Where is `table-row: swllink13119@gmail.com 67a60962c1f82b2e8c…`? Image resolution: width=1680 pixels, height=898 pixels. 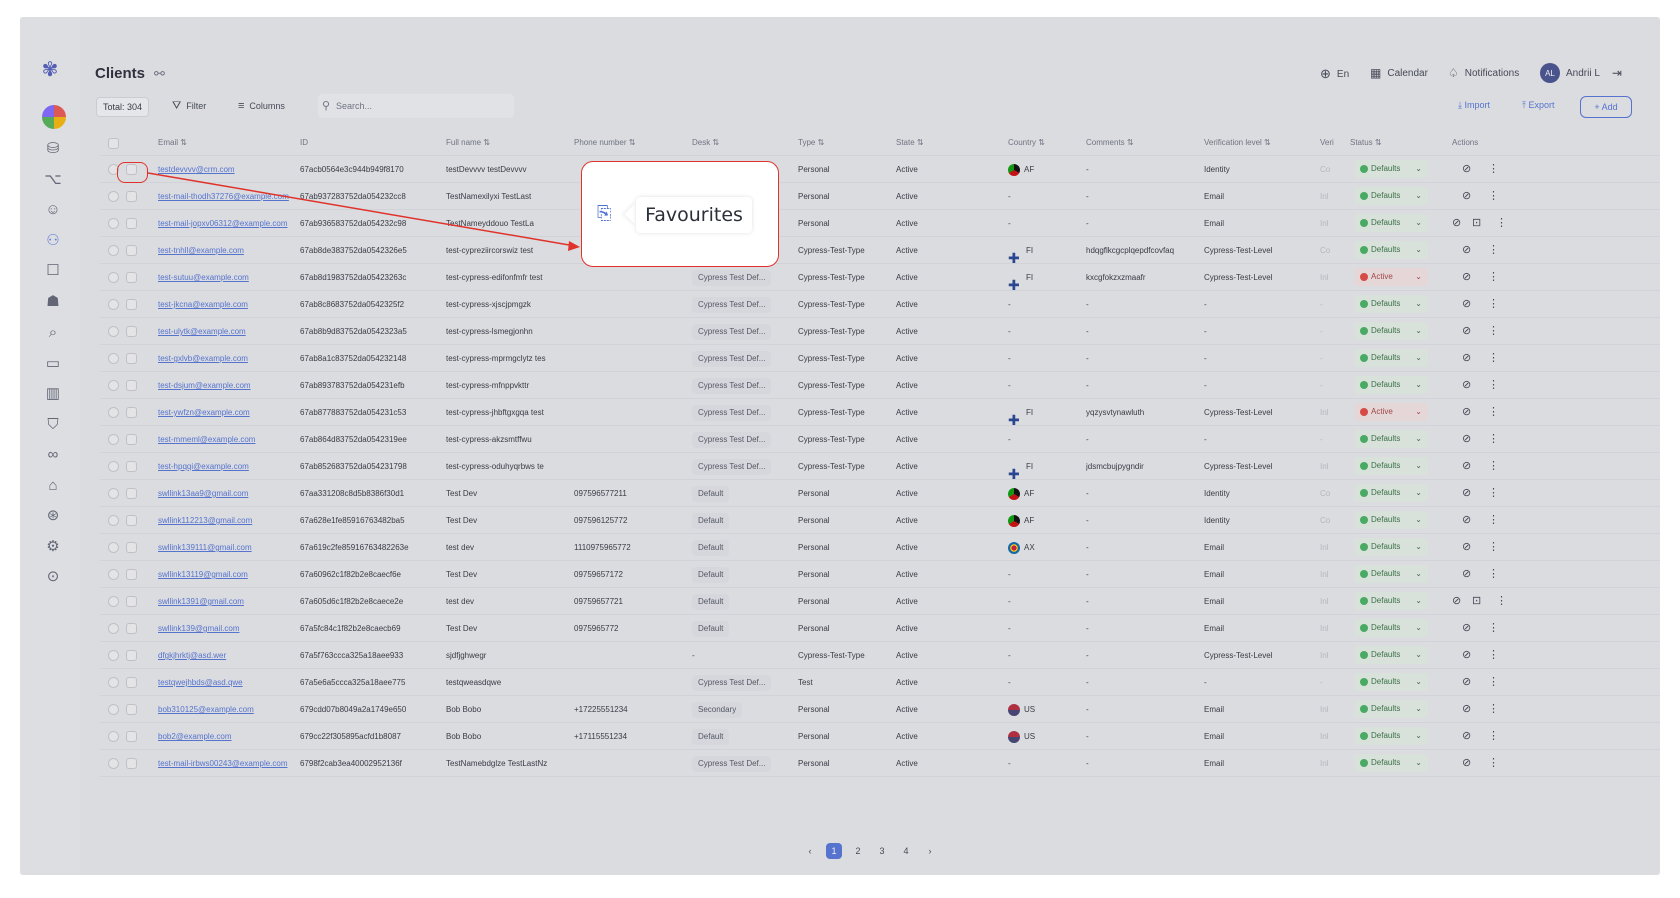 table-row: swllink13119@gmail.com 67a60962c1f82b2e8c… is located at coordinates (880, 574).